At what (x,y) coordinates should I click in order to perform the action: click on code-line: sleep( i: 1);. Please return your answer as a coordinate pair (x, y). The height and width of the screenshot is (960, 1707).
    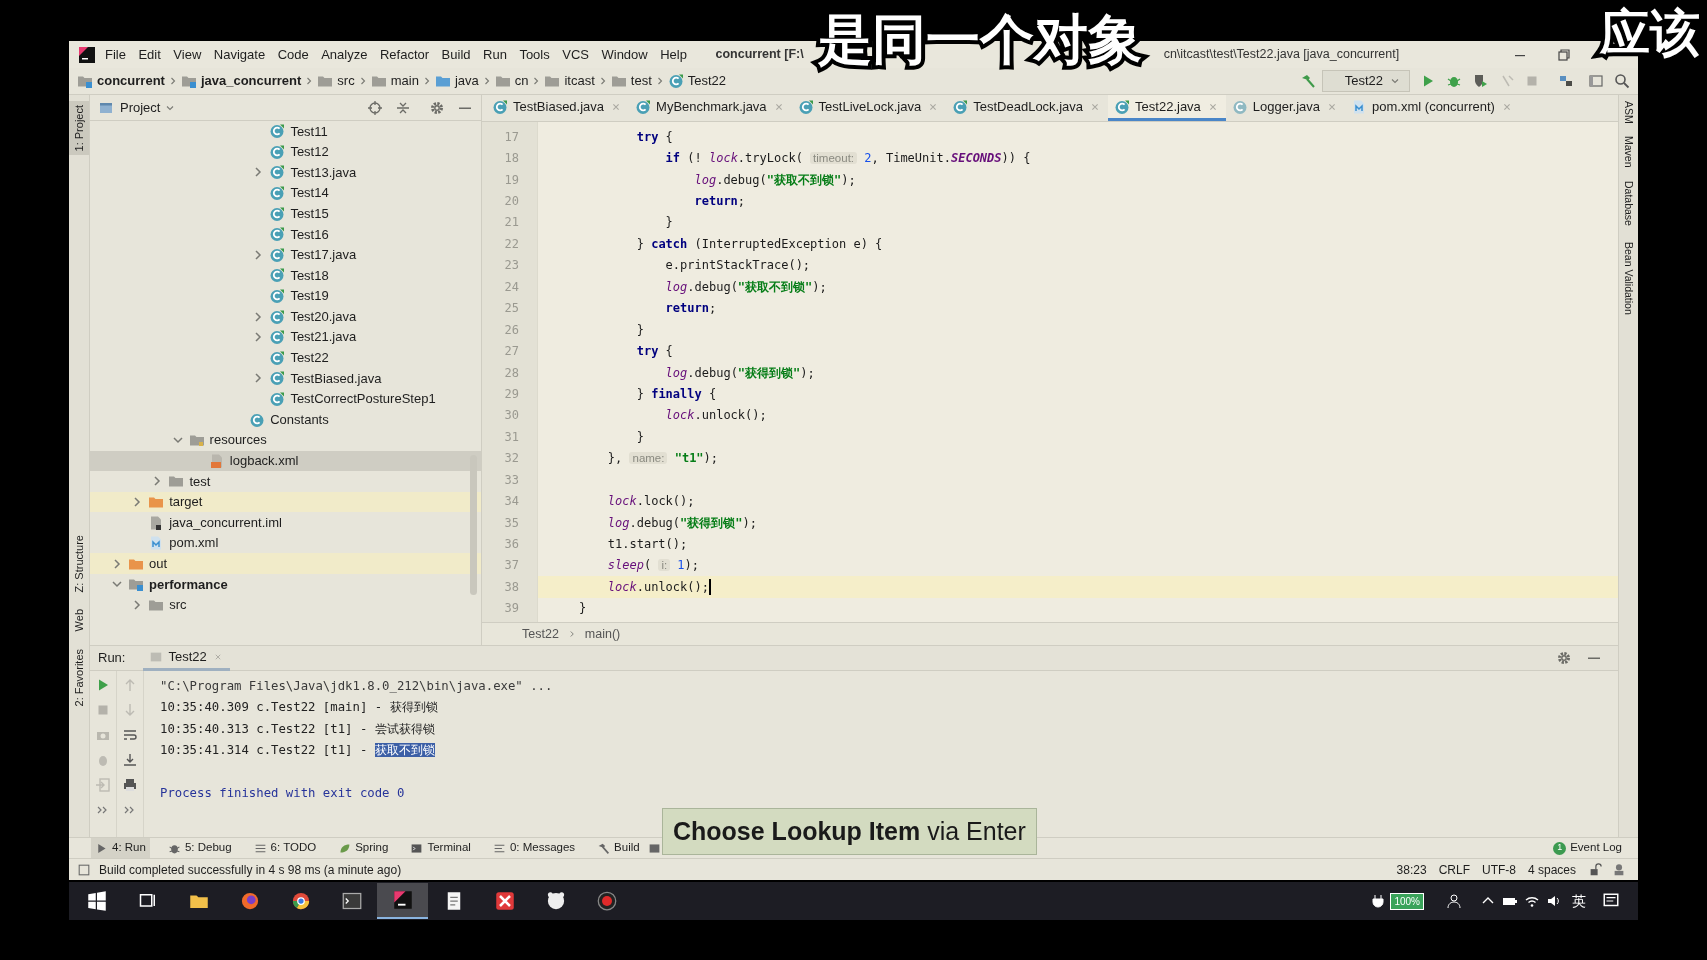
    Looking at the image, I should click on (653, 566).